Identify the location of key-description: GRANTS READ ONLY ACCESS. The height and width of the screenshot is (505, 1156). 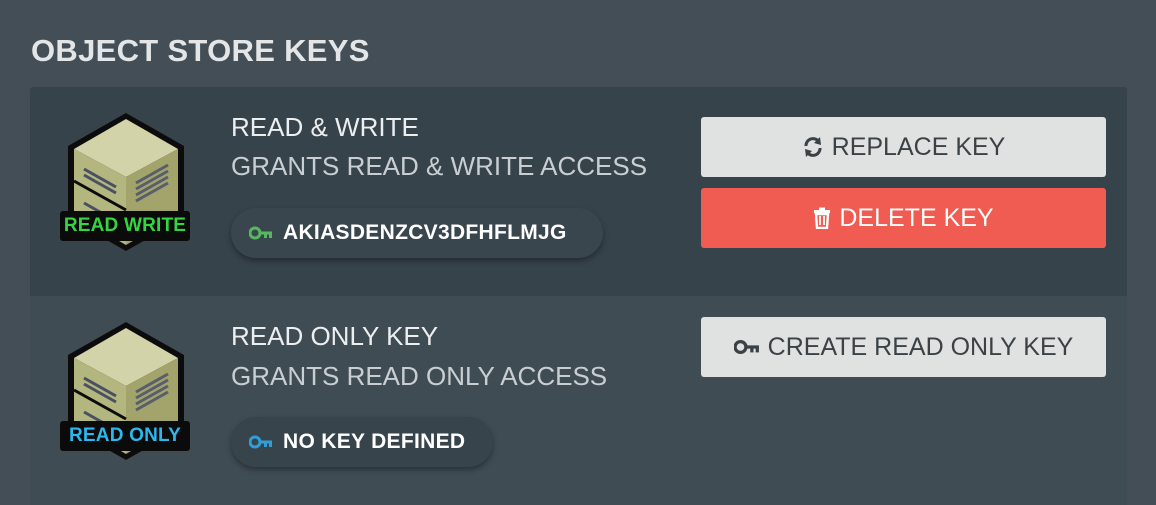
(419, 376).